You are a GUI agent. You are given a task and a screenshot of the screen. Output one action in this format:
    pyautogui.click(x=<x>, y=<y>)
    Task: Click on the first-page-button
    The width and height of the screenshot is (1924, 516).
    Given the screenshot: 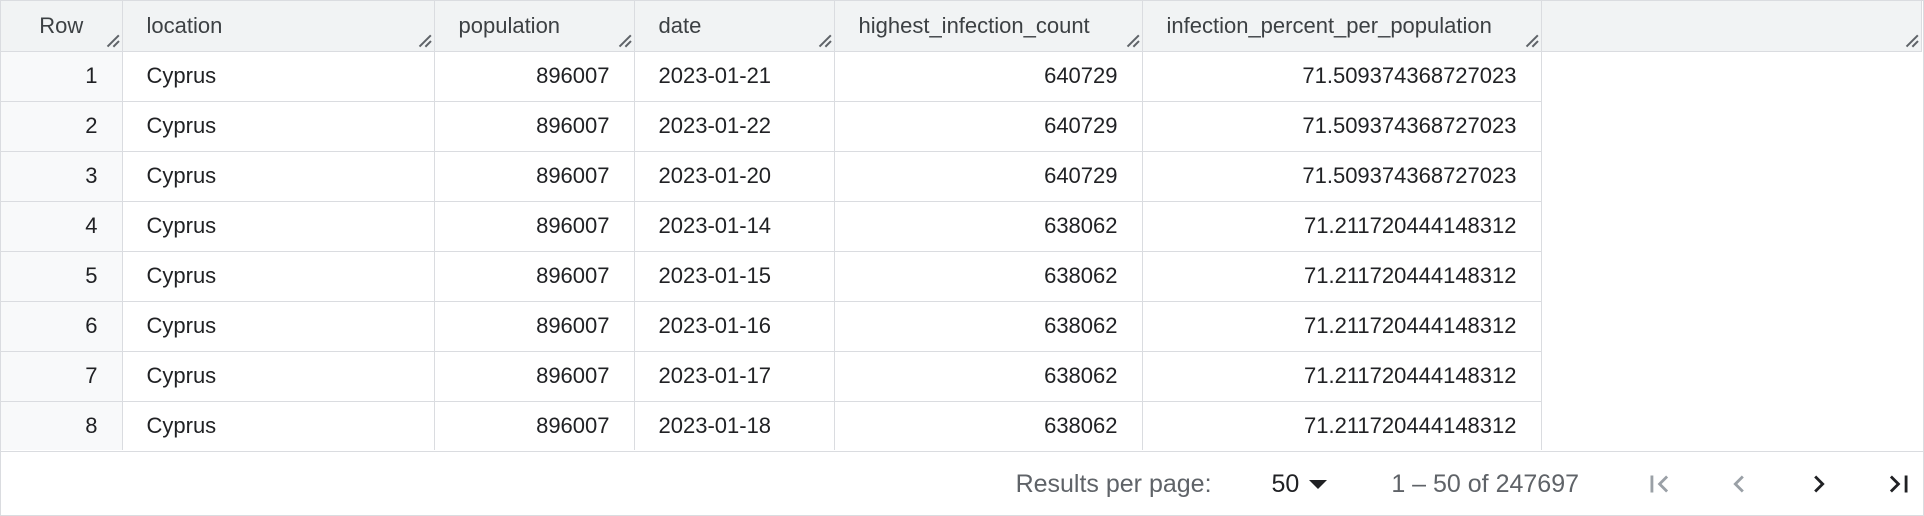 What is the action you would take?
    pyautogui.click(x=1659, y=484)
    